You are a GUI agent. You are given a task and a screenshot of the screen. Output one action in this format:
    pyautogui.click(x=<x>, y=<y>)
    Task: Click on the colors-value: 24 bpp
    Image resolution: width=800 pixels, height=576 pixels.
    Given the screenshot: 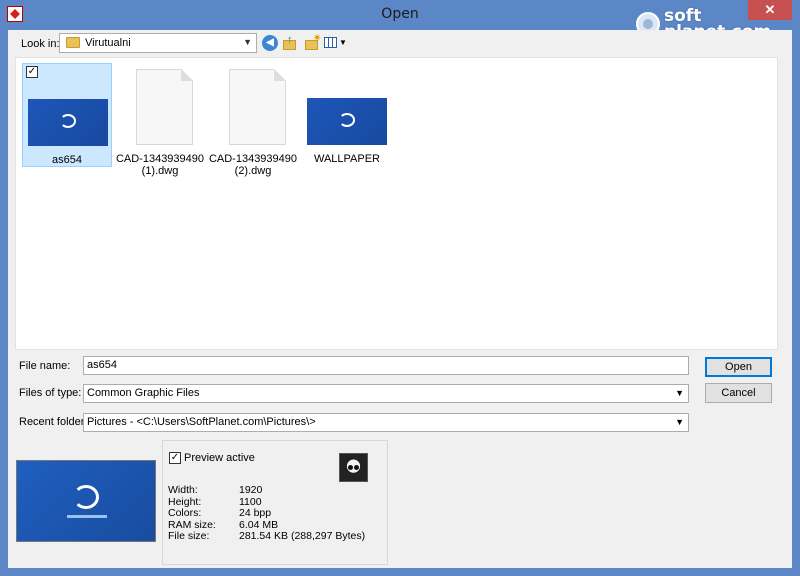 What is the action you would take?
    pyautogui.click(x=255, y=513)
    